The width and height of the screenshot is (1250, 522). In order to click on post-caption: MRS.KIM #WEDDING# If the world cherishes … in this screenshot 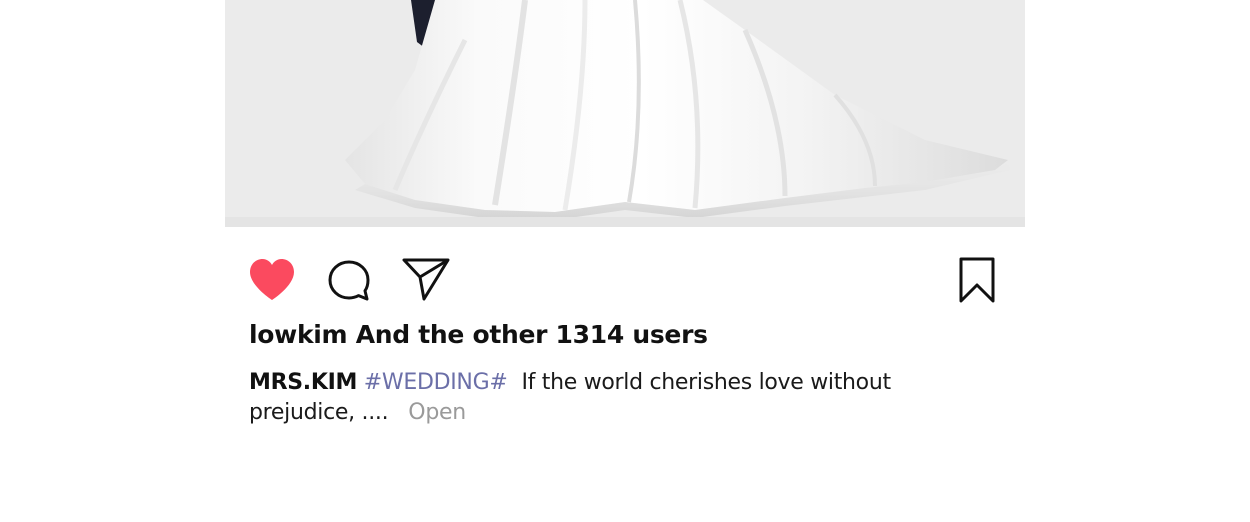, I will do `click(599, 398)`.